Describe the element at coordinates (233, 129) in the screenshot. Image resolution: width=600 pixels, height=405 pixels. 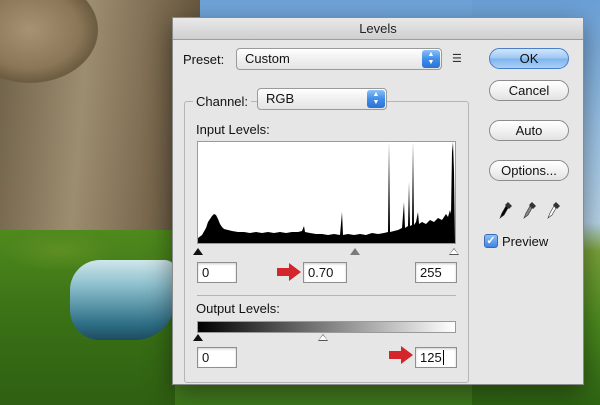
I see `input-levels-label: Input Levels:` at that location.